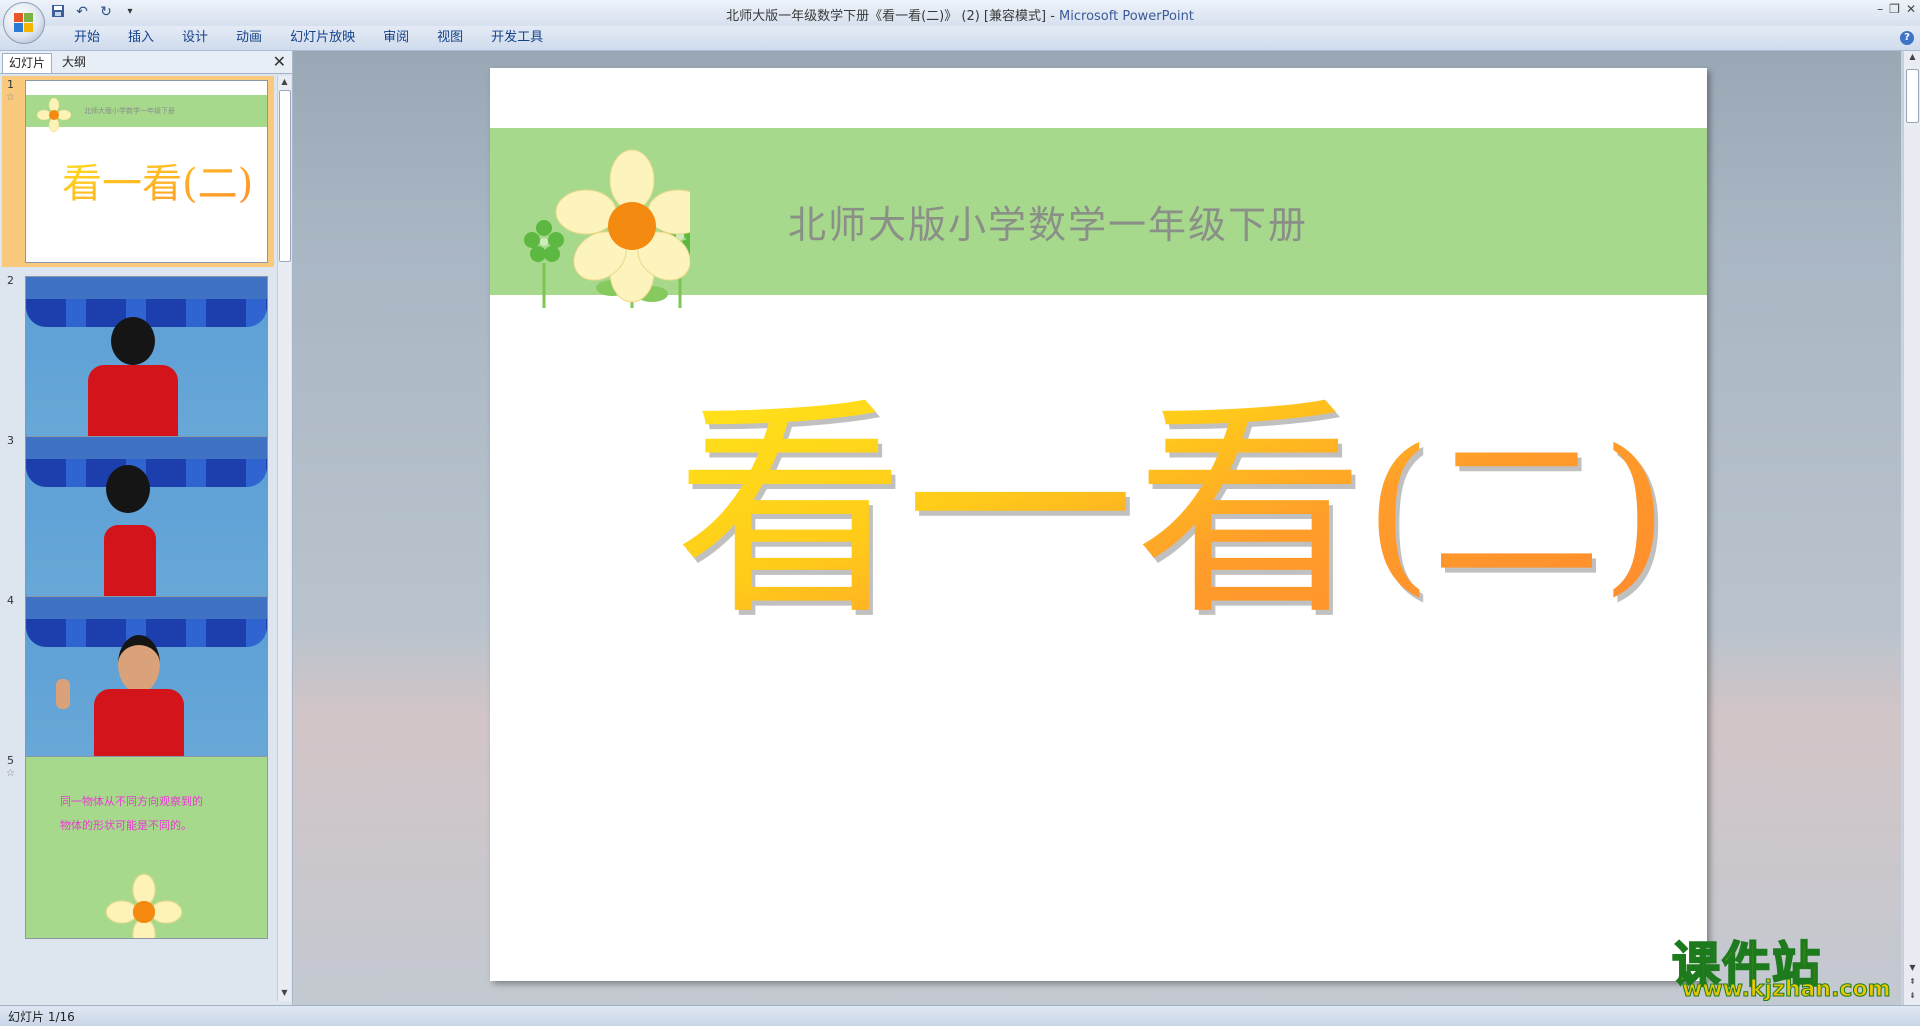 The height and width of the screenshot is (1026, 1920). I want to click on slide-title: 看一看(二), so click(1171, 513).